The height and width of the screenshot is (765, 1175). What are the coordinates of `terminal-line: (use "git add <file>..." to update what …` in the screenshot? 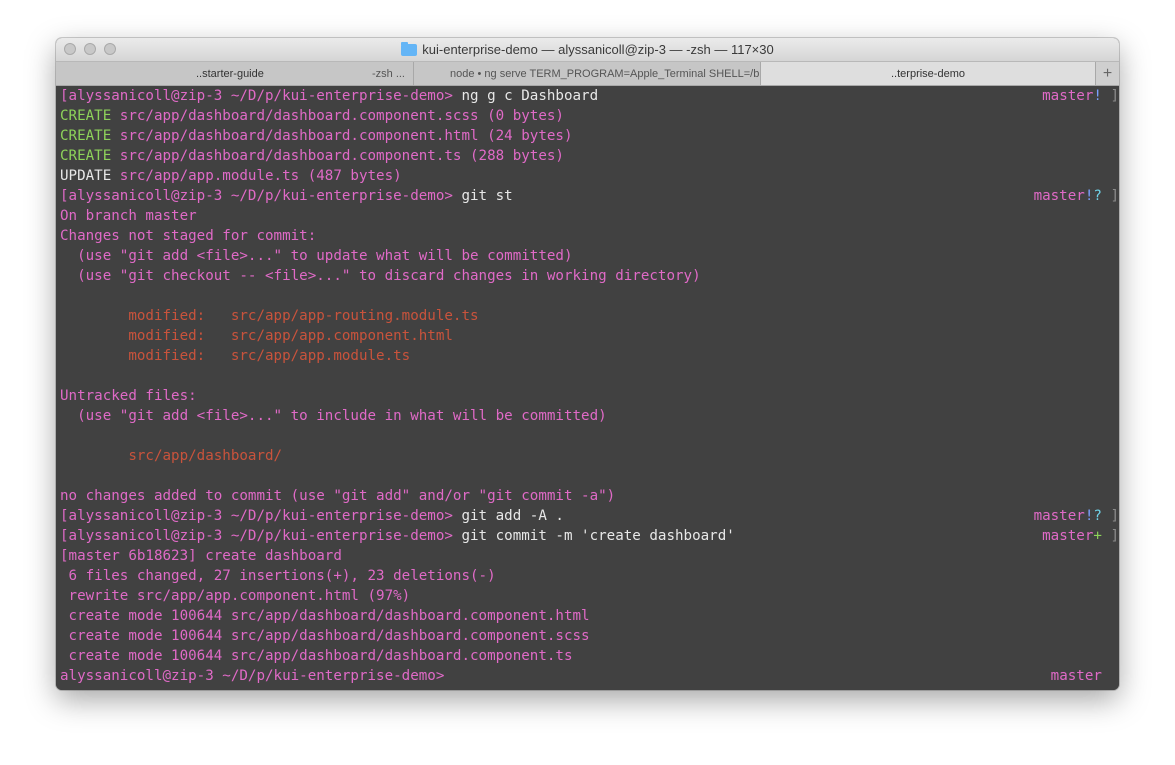 It's located at (587, 256).